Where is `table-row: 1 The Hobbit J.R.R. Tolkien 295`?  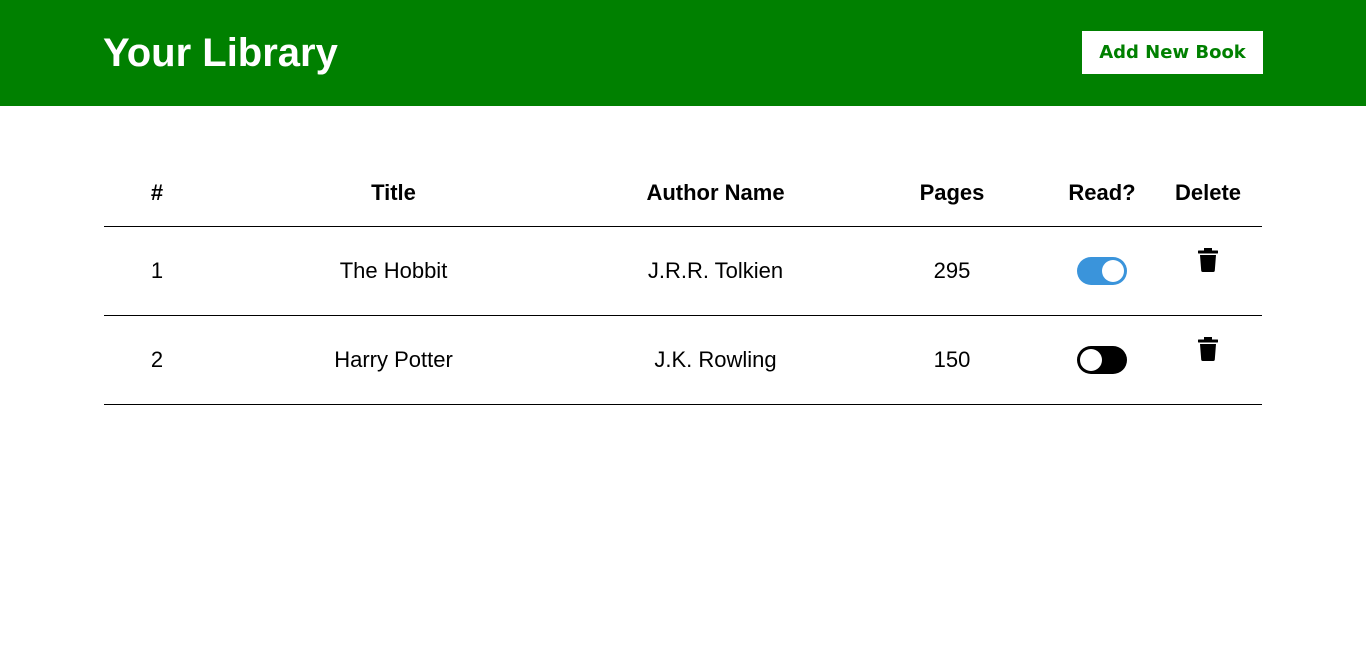 table-row: 1 The Hobbit J.R.R. Tolkien 295 is located at coordinates (683, 271).